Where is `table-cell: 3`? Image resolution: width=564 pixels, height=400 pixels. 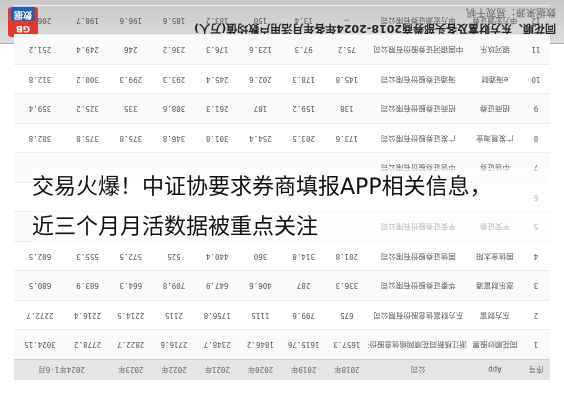 table-cell: 3 is located at coordinates (535, 286).